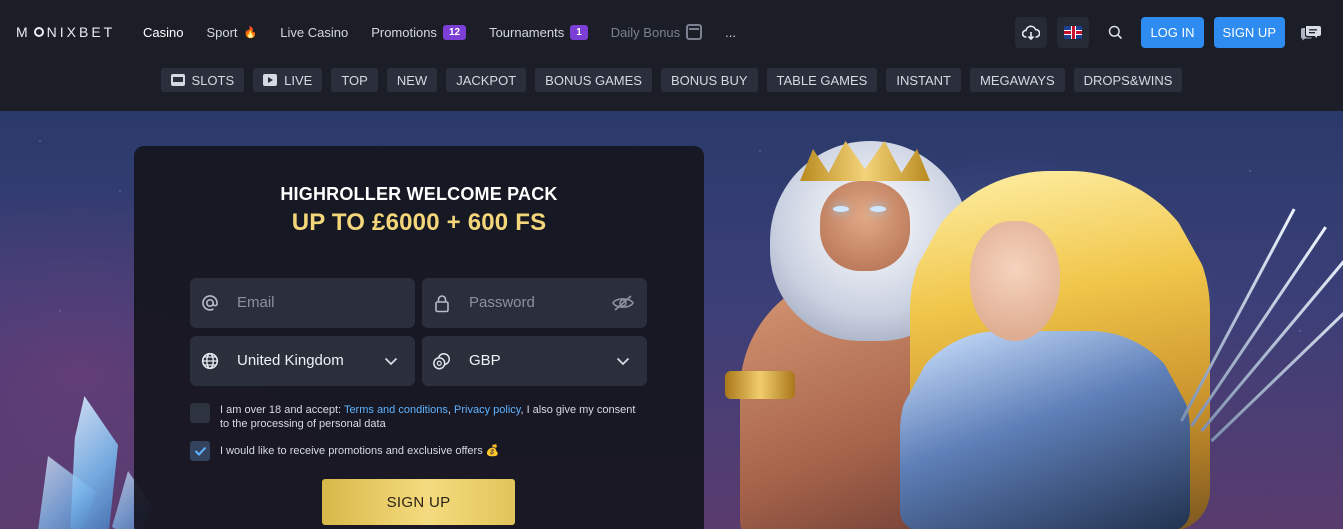 Image resolution: width=1343 pixels, height=529 pixels. What do you see at coordinates (81, 32) in the screenshot?
I see `logo-suffix: NIXBET` at bounding box center [81, 32].